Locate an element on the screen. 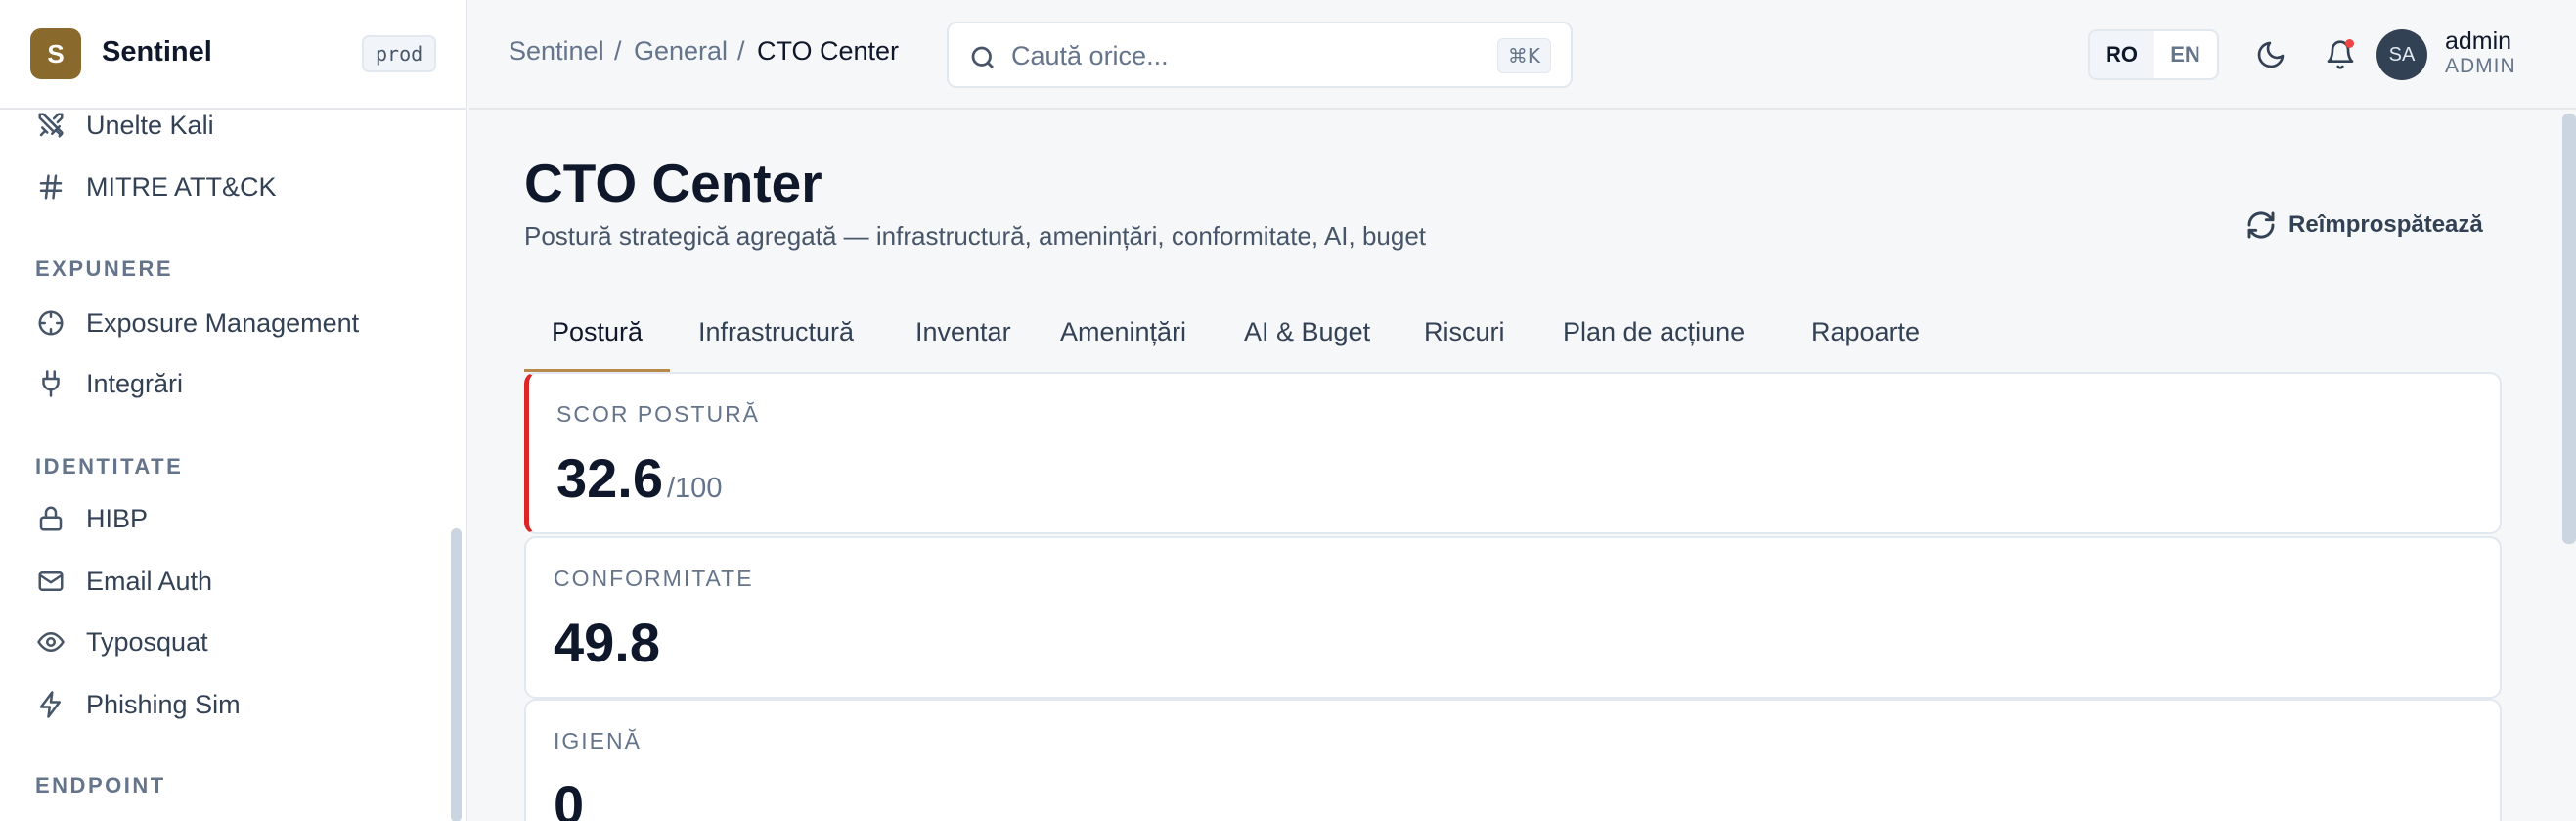  swords-icon is located at coordinates (51, 126).